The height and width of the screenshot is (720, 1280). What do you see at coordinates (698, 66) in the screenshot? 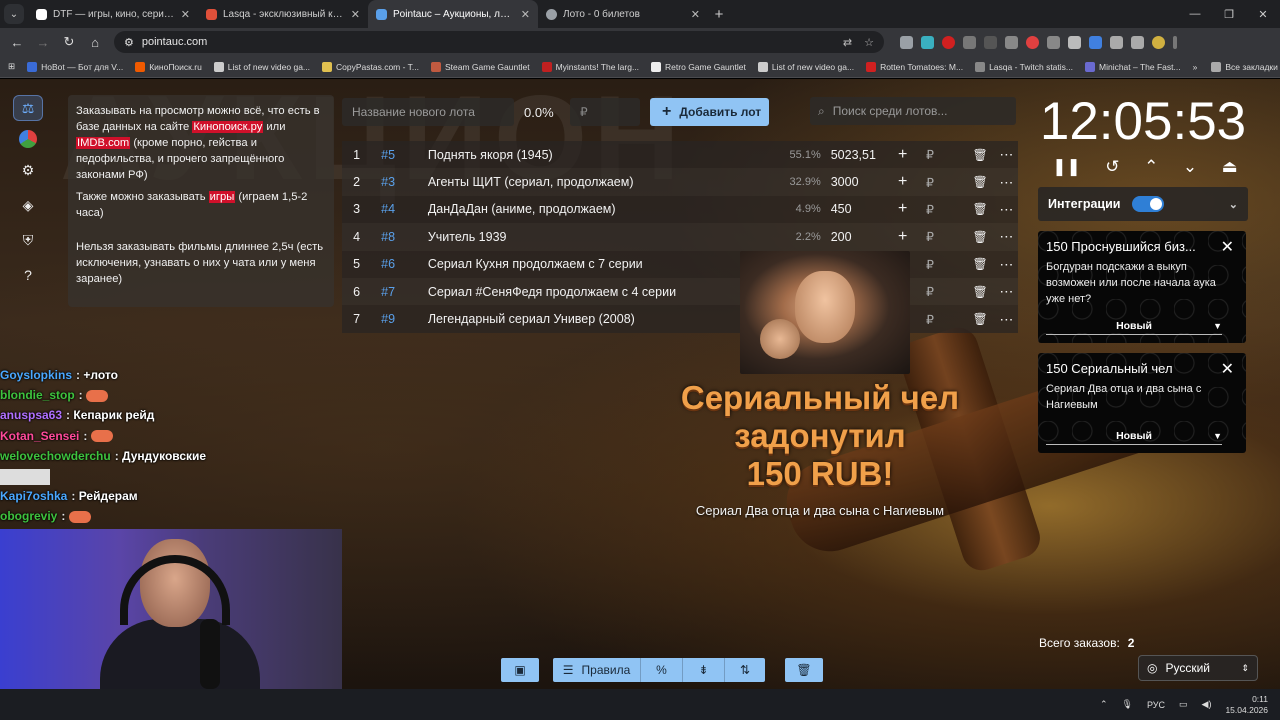
I see `bookmark-item: Retro Game Gauntlet` at bounding box center [698, 66].